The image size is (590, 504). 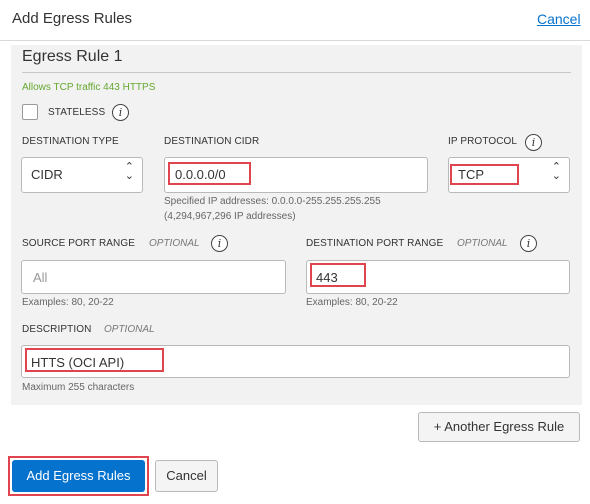 What do you see at coordinates (295, 40) in the screenshot?
I see `header-divider` at bounding box center [295, 40].